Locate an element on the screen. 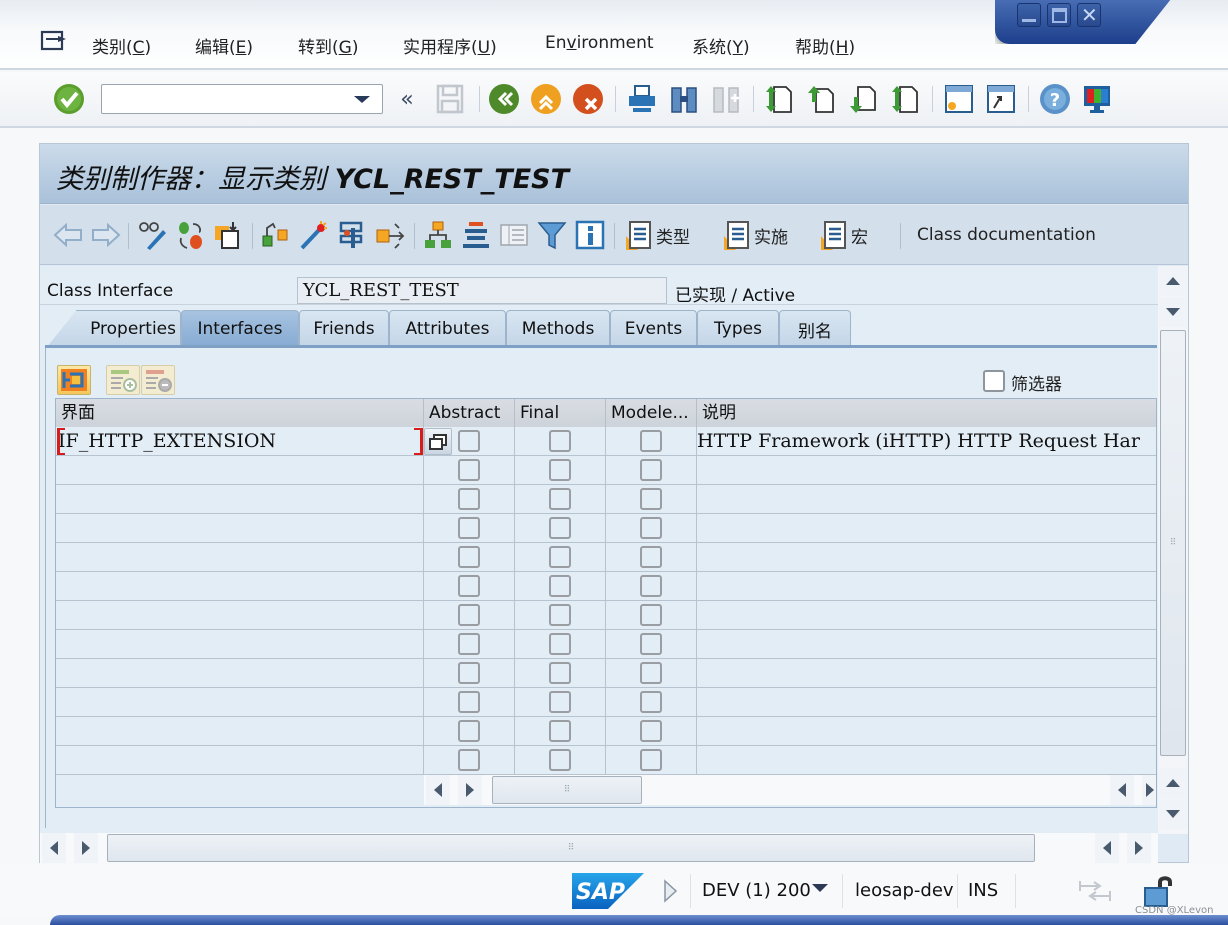  system-dropdown-icon is located at coordinates (820, 888).